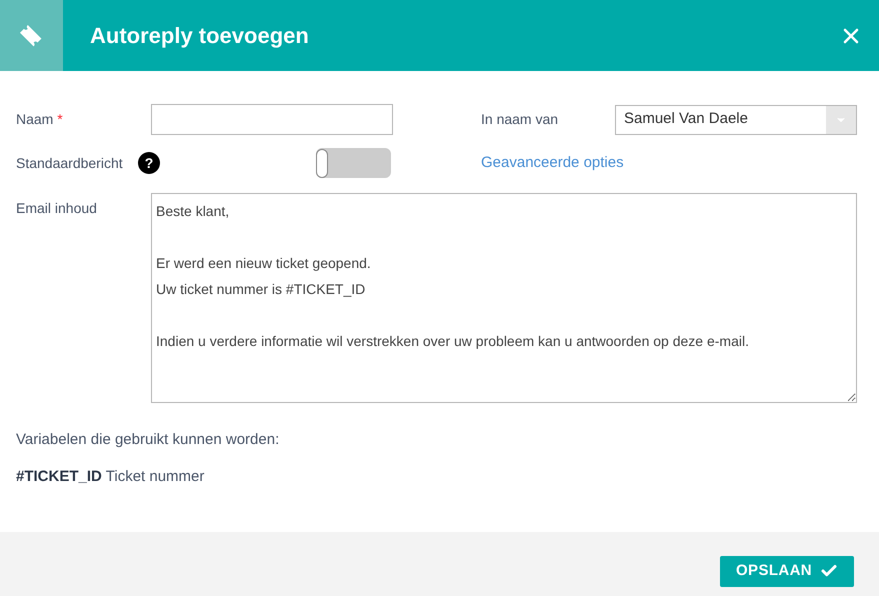 The width and height of the screenshot is (879, 596). What do you see at coordinates (31, 35) in the screenshot?
I see `ticket-icon` at bounding box center [31, 35].